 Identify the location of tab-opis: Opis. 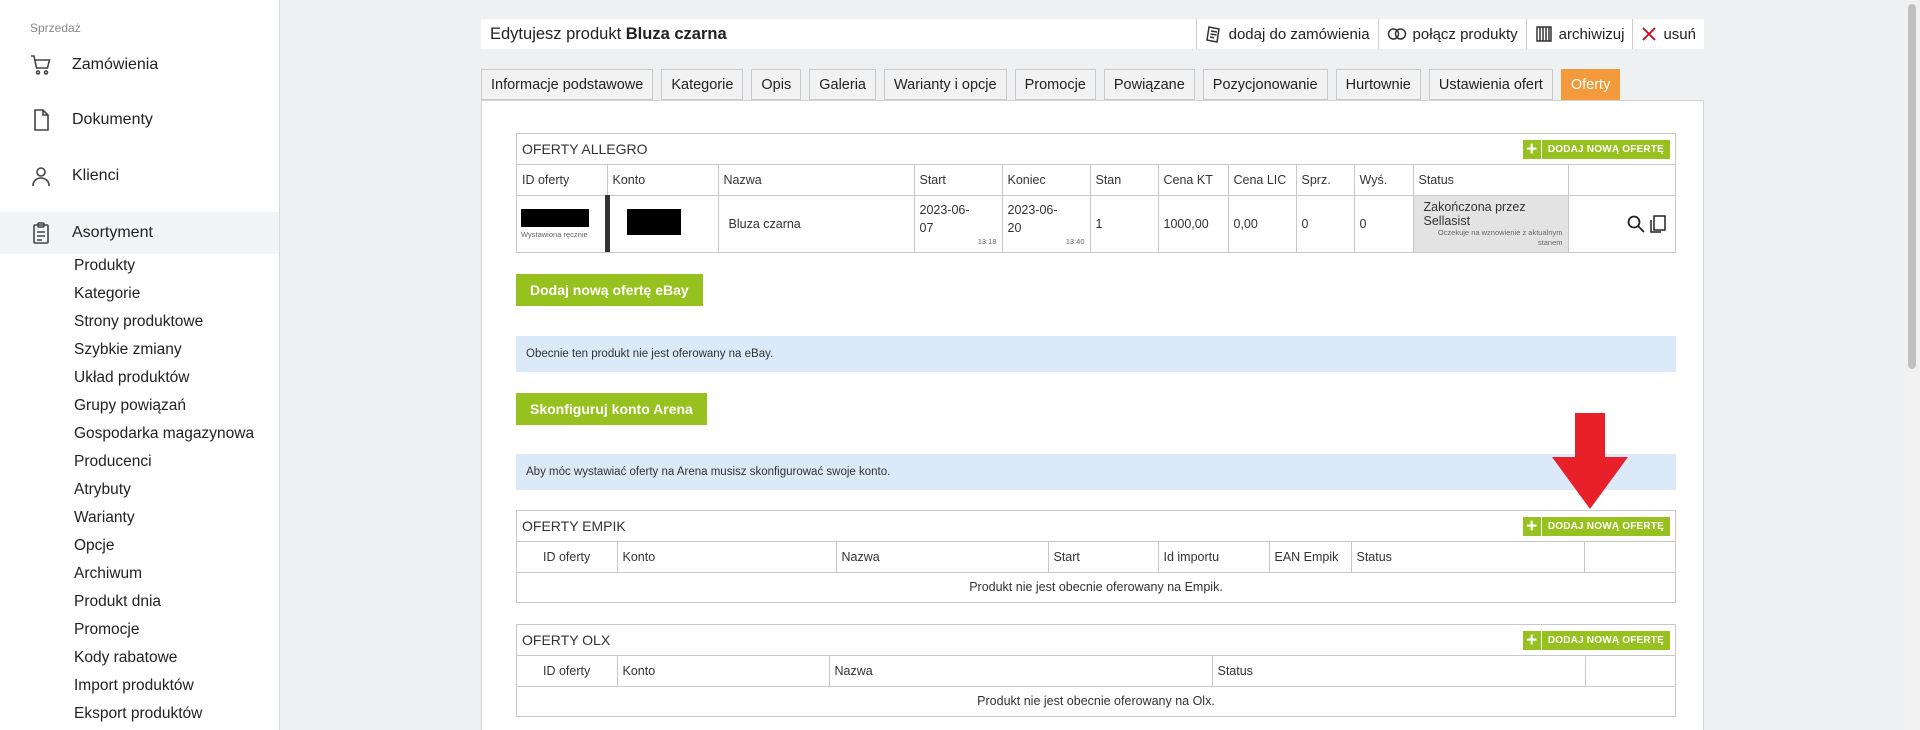
(776, 84).